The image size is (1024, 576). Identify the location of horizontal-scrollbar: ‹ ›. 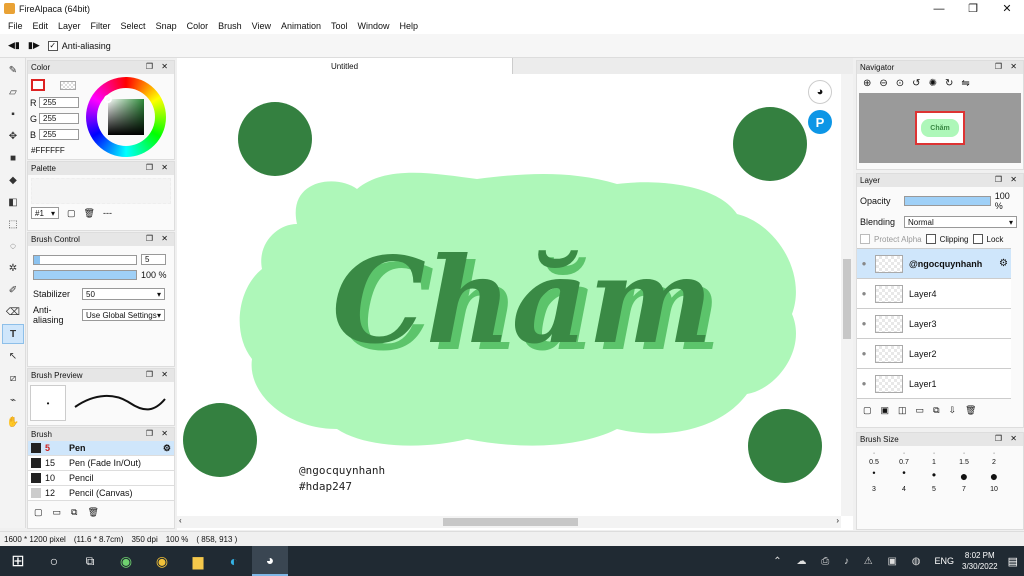
(509, 522).